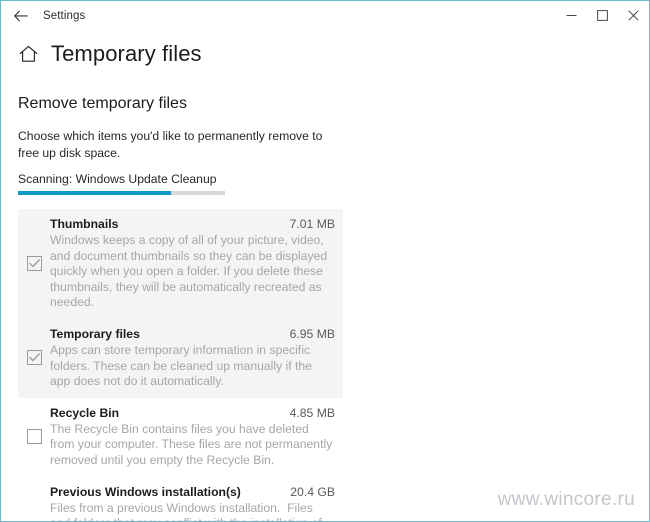 The image size is (650, 522). What do you see at coordinates (566, 499) in the screenshot?
I see `watermark: www.wincore.ru` at bounding box center [566, 499].